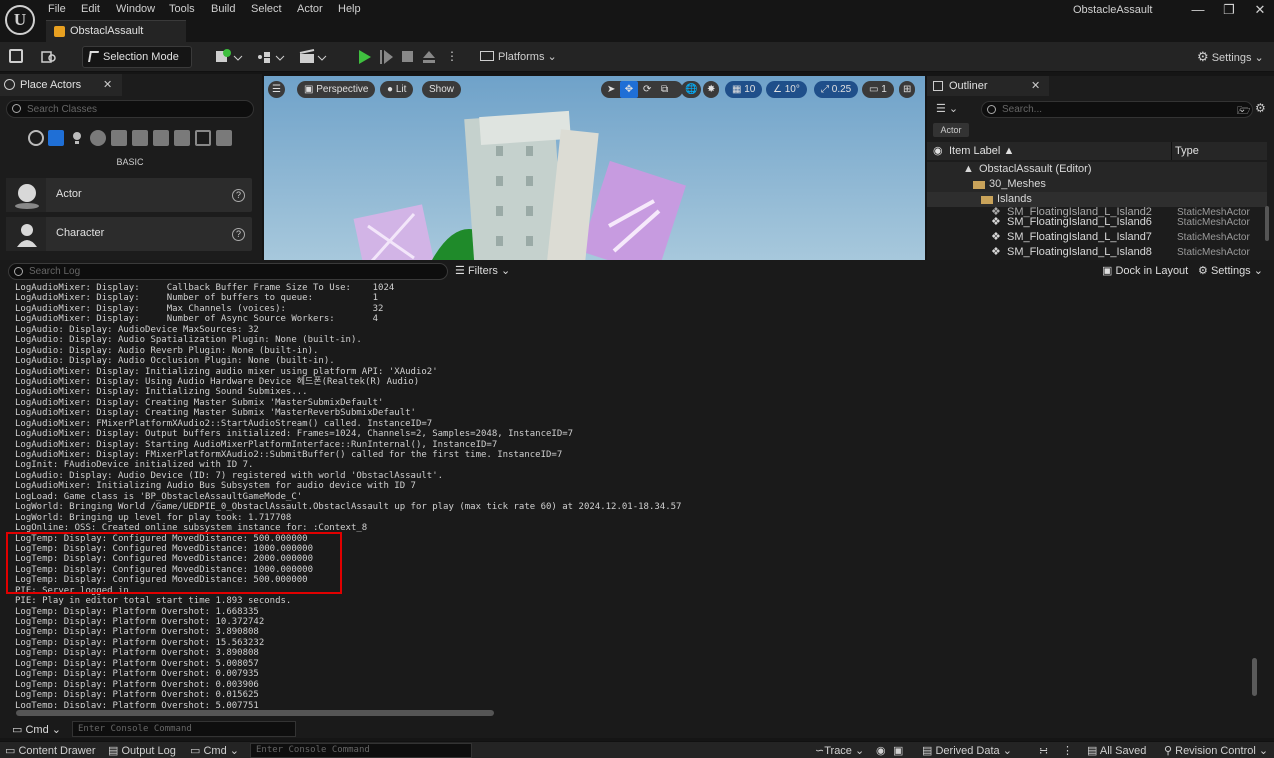  Describe the element at coordinates (629, 89) in the screenshot. I see `move-tool-icon: ✥` at that location.